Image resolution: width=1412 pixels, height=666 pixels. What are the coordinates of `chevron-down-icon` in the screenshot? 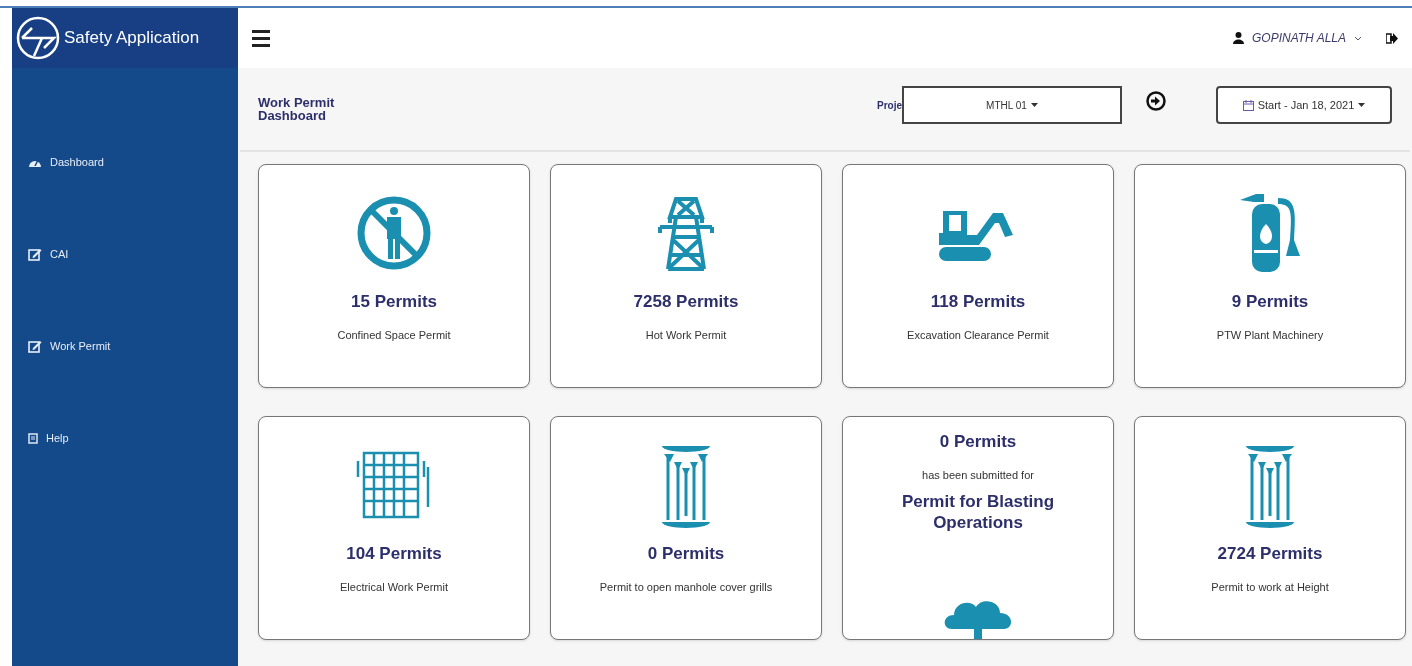 It's located at (1358, 38).